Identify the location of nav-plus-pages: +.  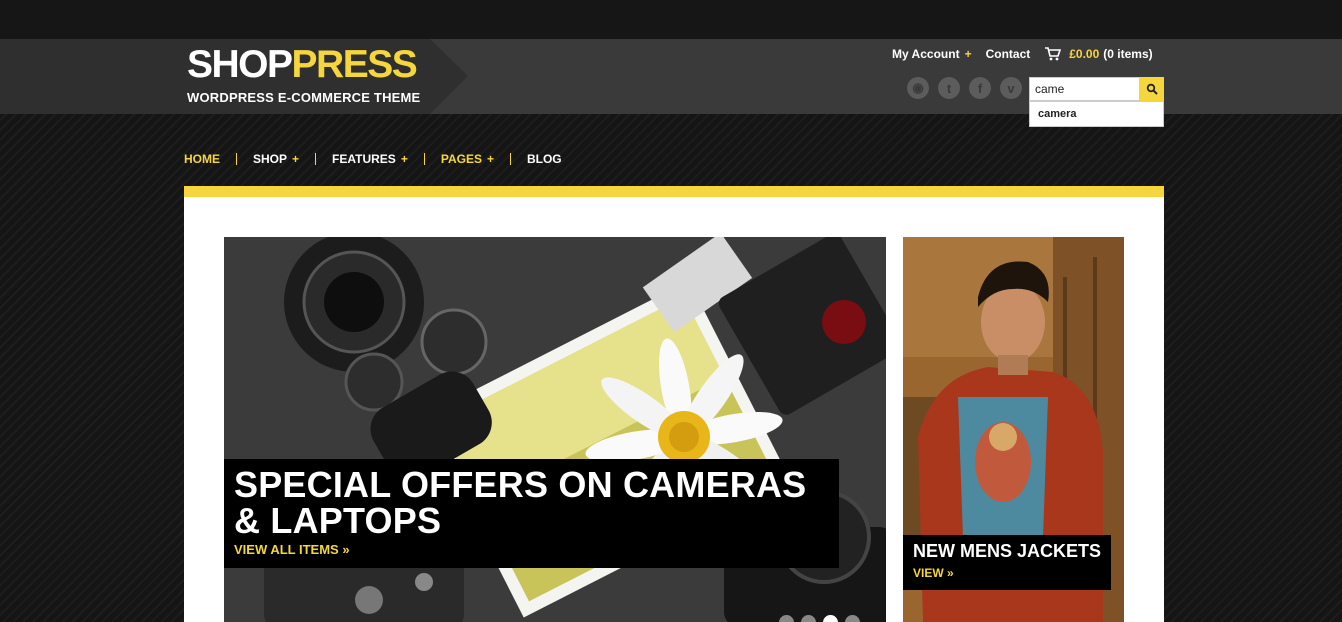
(490, 159).